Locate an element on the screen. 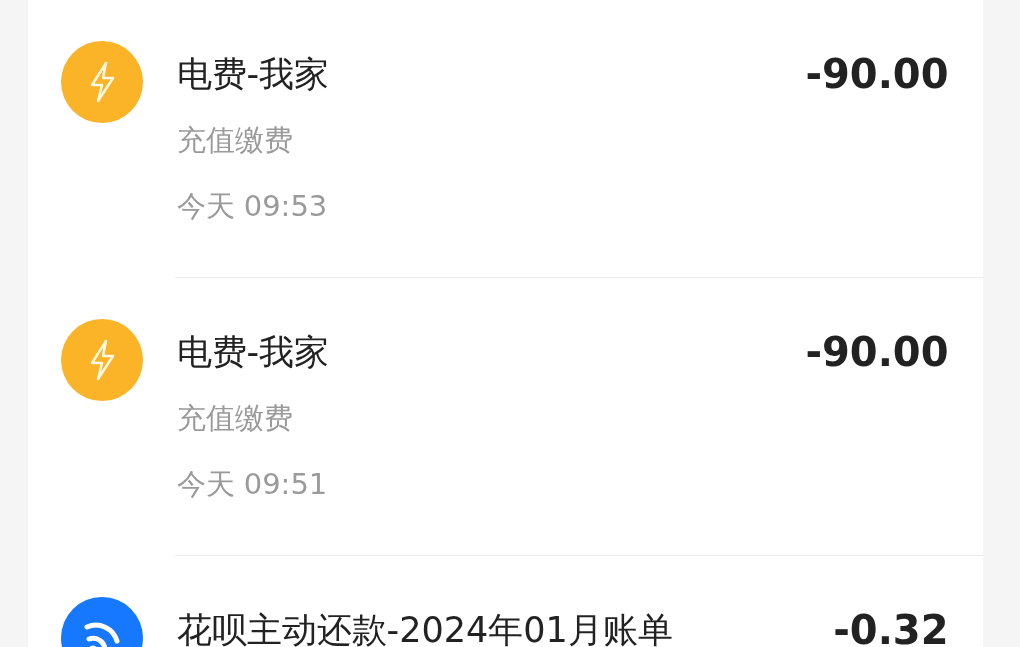 The width and height of the screenshot is (1020, 647). transaction-amount: -0.32 is located at coordinates (891, 627).